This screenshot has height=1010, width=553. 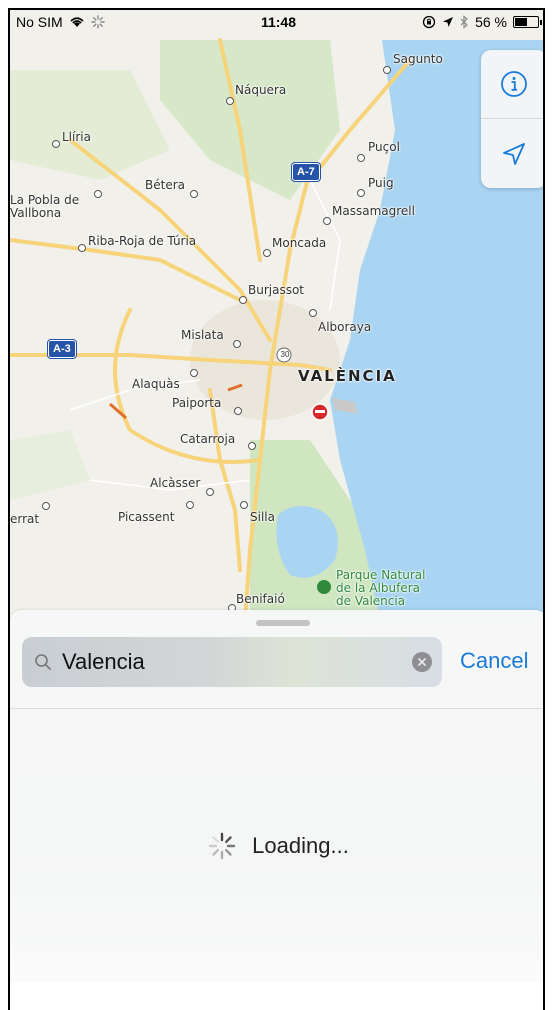 What do you see at coordinates (260, 599) in the screenshot?
I see `place-benifaio: Benifaió` at bounding box center [260, 599].